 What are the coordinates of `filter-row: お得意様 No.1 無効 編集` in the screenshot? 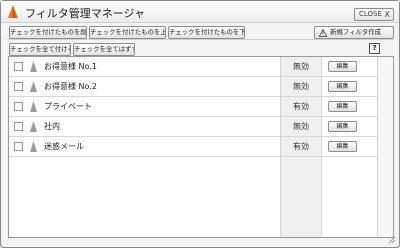 It's located at (193, 67).